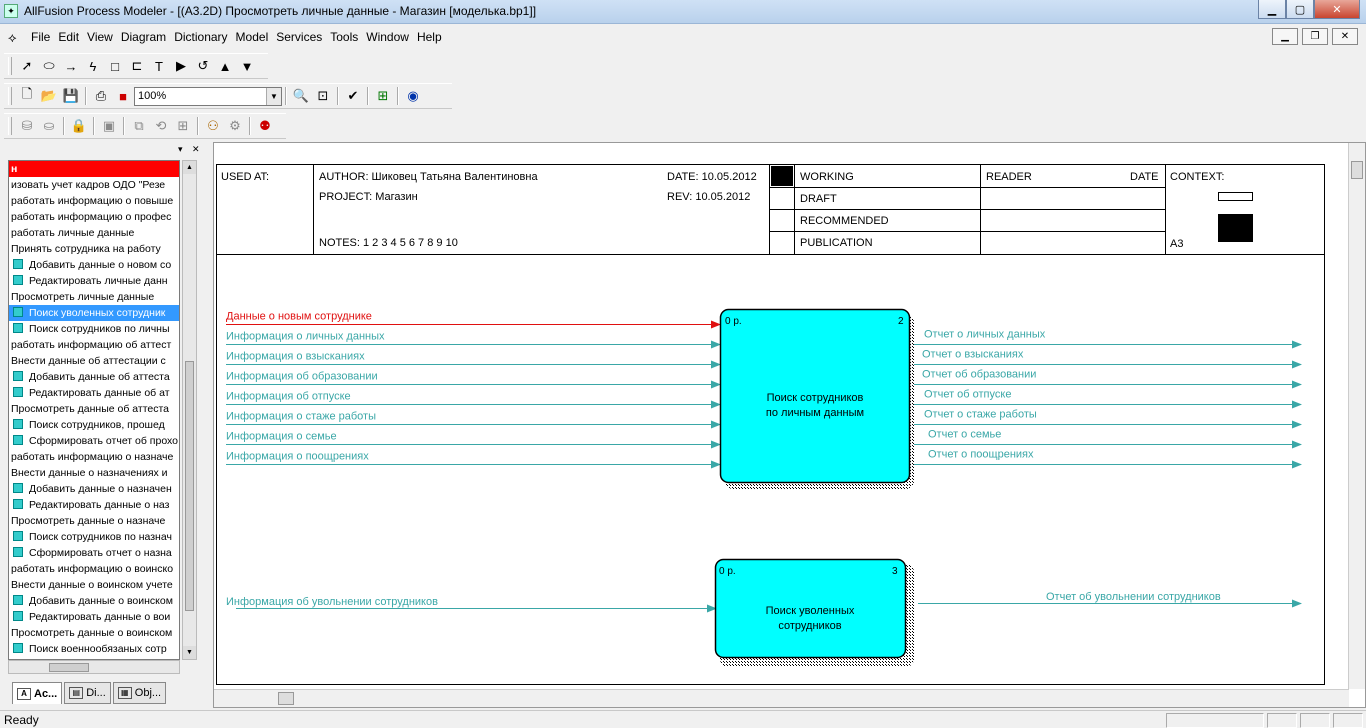 This screenshot has width=1366, height=728. Describe the element at coordinates (161, 126) in the screenshot. I see `mart-sync-icon: ⟲` at that location.